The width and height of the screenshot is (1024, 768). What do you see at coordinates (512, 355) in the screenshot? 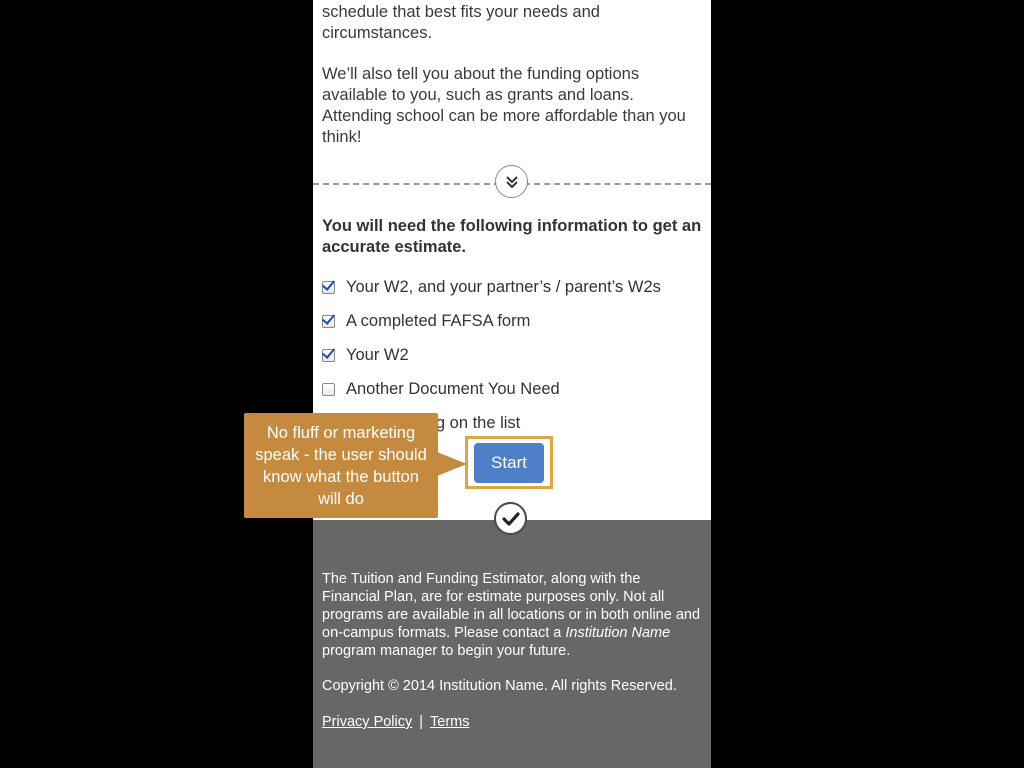
I see `checklist-item: Your W2` at bounding box center [512, 355].